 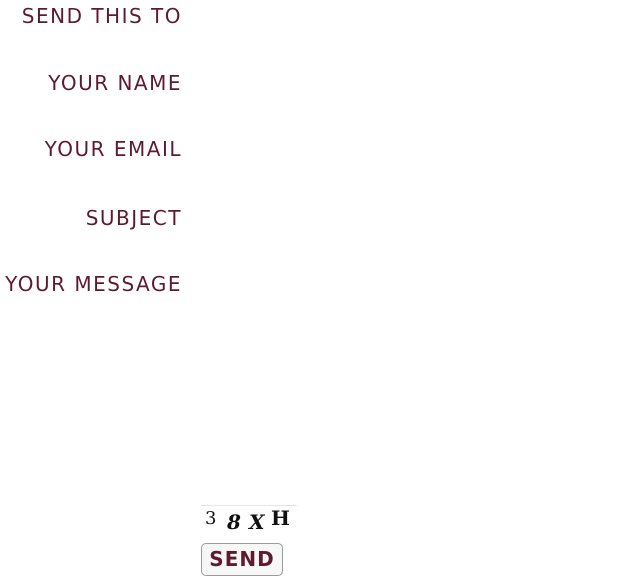 I want to click on captcha-char: X, so click(x=257, y=522).